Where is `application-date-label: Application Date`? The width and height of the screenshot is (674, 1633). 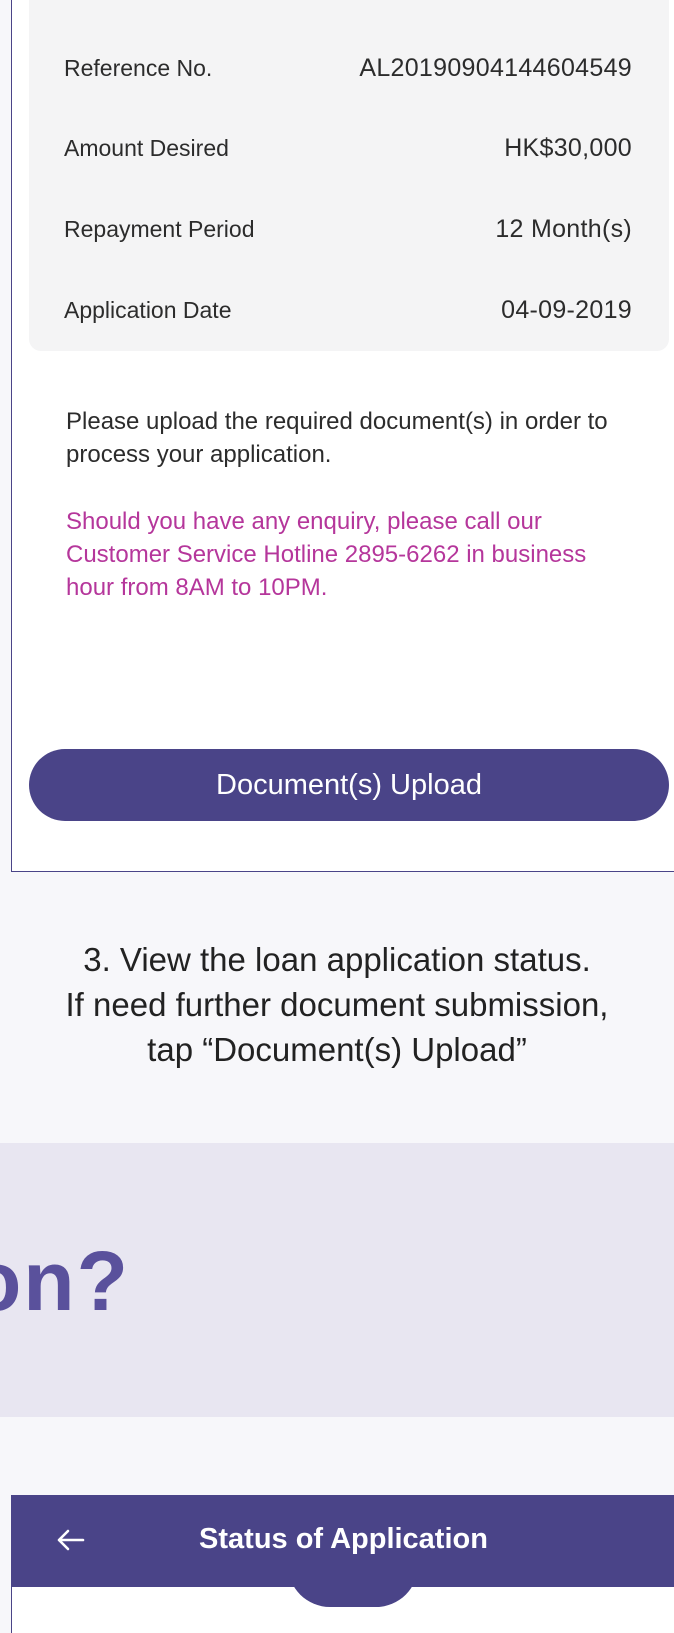
application-date-label: Application Date is located at coordinates (148, 309).